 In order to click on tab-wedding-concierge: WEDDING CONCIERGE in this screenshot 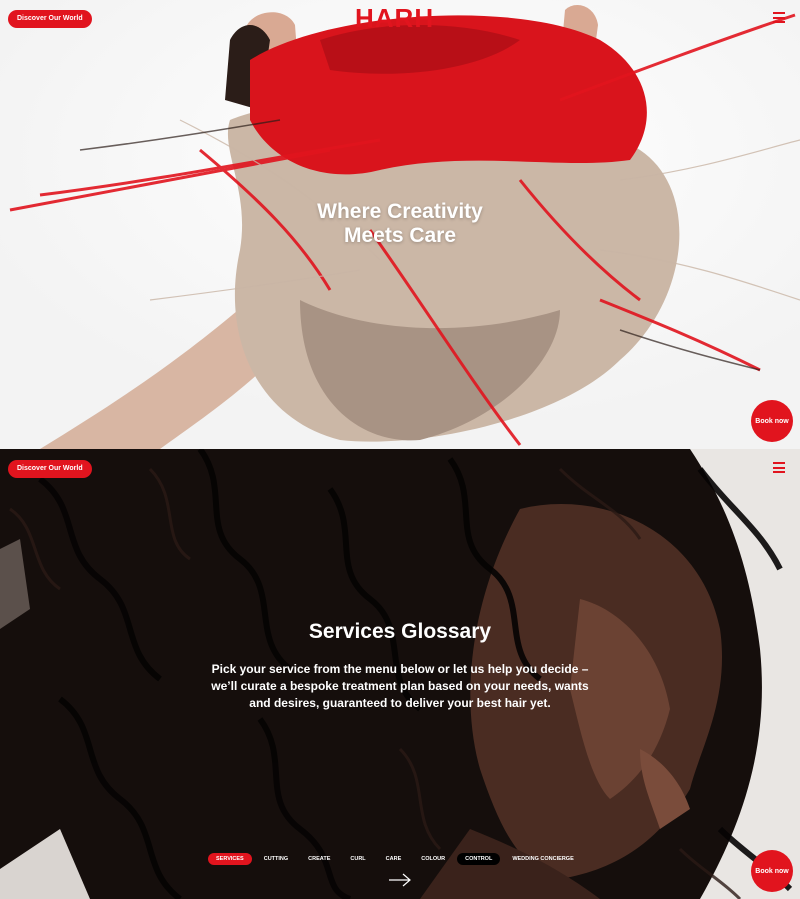, I will do `click(542, 859)`.